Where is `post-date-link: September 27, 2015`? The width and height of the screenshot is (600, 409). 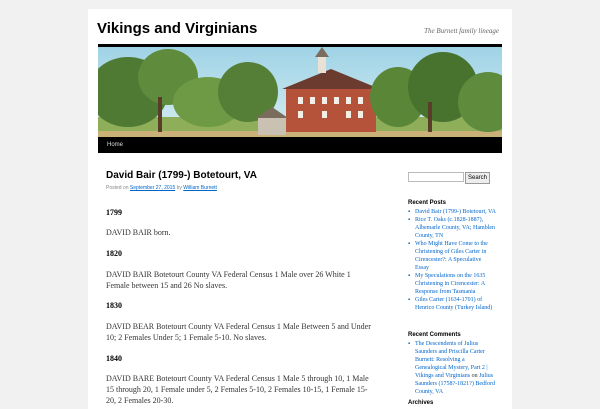
post-date-link: September 27, 2015 is located at coordinates (152, 188).